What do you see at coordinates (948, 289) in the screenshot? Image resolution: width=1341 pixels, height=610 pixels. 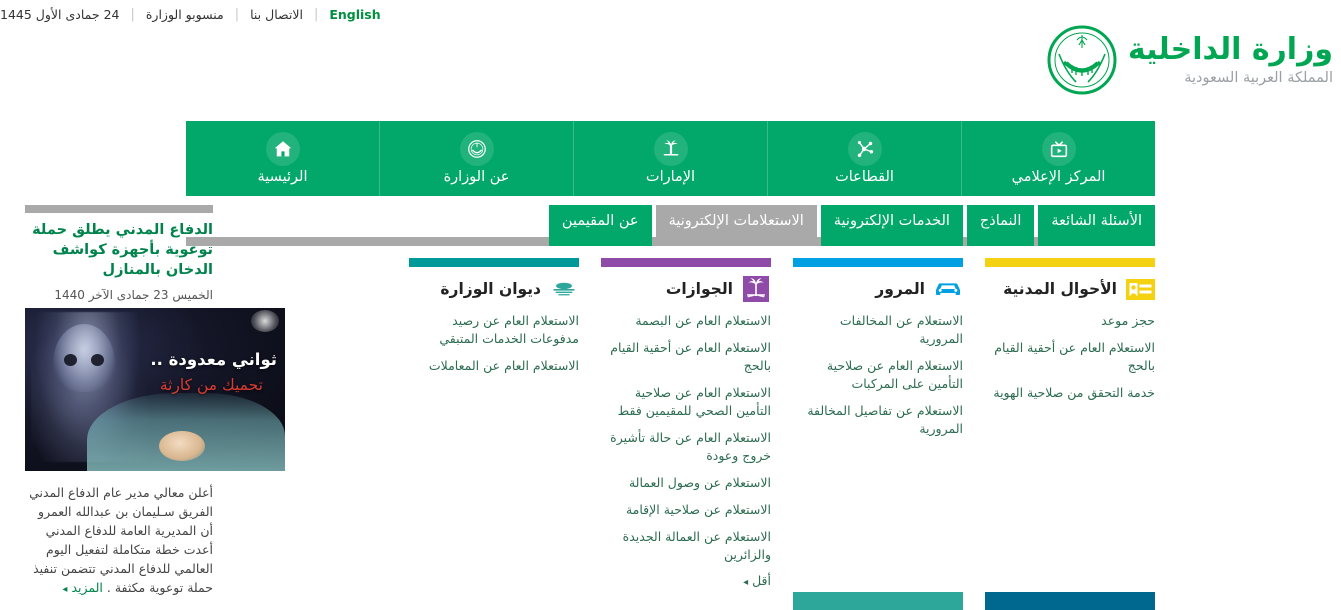 I see `car-icon` at bounding box center [948, 289].